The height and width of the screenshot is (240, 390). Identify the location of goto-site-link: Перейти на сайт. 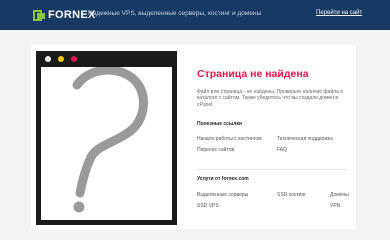
(339, 13).